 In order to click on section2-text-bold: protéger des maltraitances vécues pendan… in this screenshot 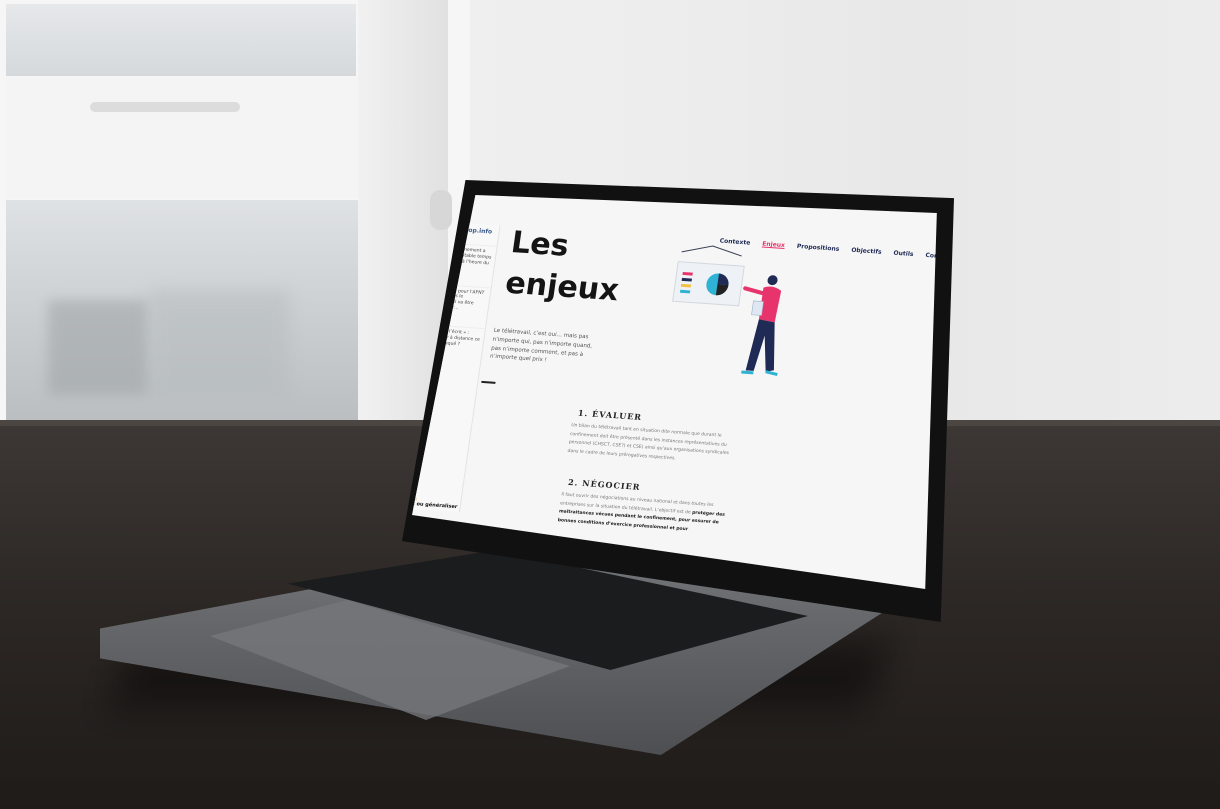, I will do `click(641, 520)`.